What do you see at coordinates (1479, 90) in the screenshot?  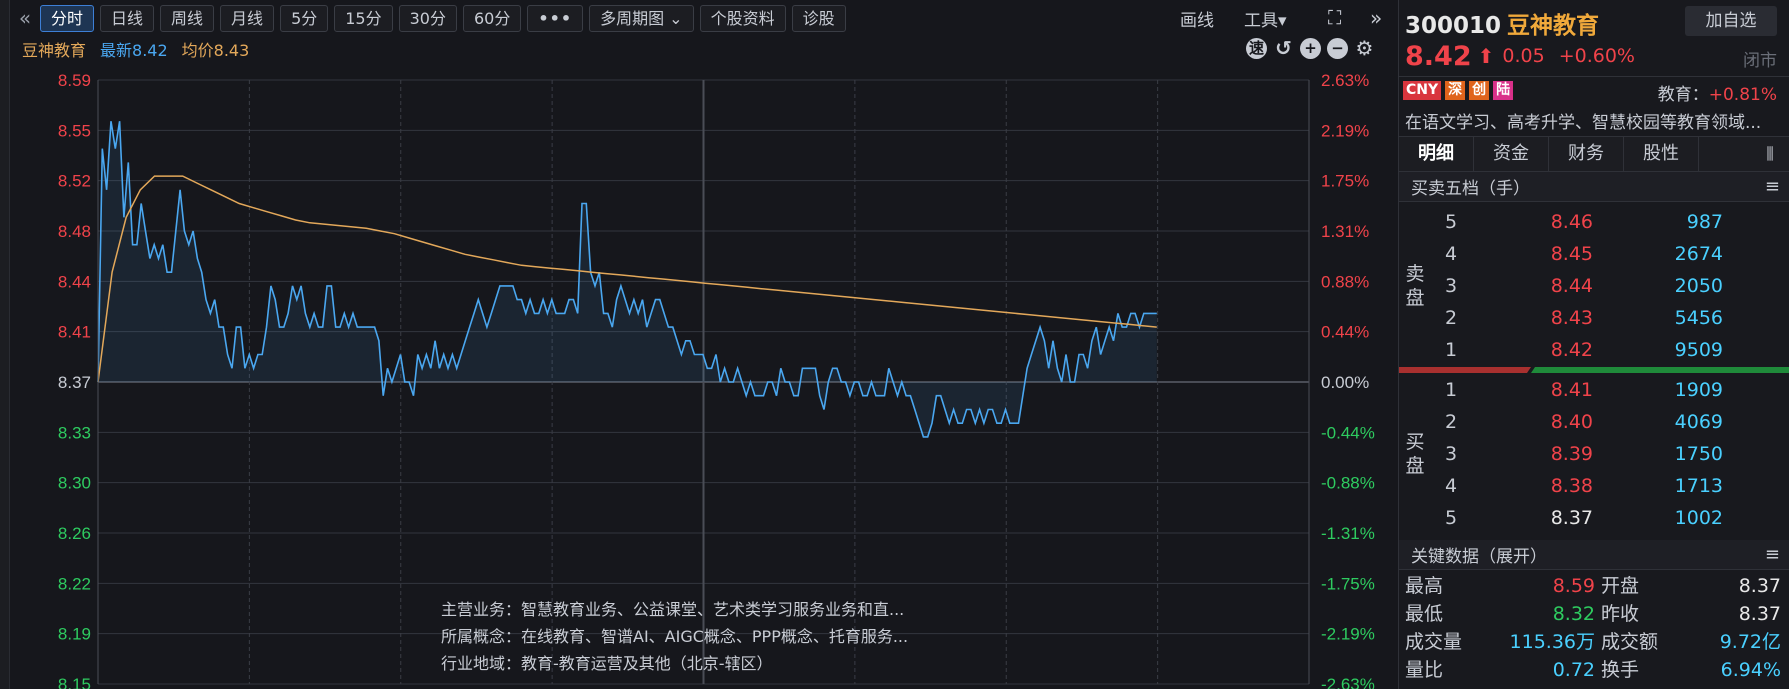 I see `stock-tag: 创` at bounding box center [1479, 90].